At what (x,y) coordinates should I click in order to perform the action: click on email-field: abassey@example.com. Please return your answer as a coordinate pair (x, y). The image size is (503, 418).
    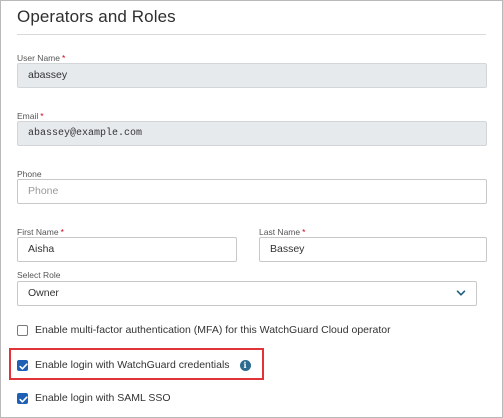
    Looking at the image, I should click on (252, 133).